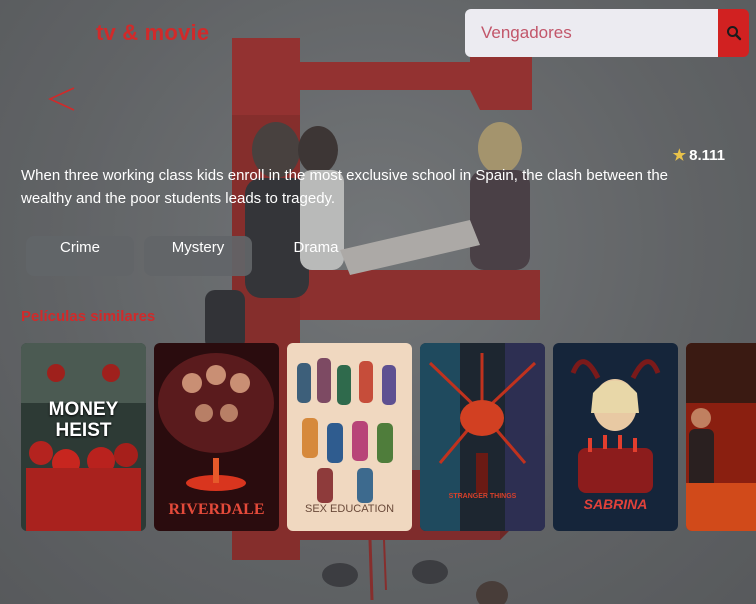 The width and height of the screenshot is (756, 604). Describe the element at coordinates (349, 437) in the screenshot. I see `poster-card: SEX EDUCATION` at that location.